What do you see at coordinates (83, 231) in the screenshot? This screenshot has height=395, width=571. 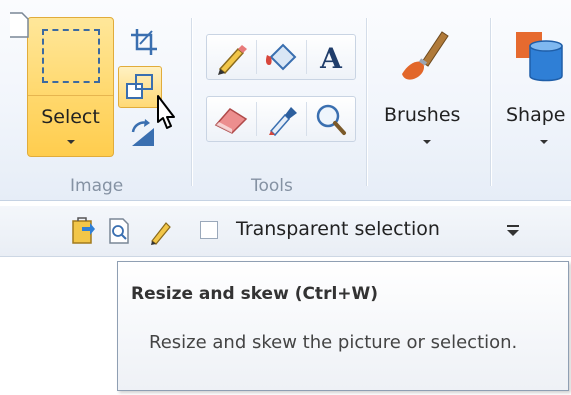 I see `paste-from-icon` at bounding box center [83, 231].